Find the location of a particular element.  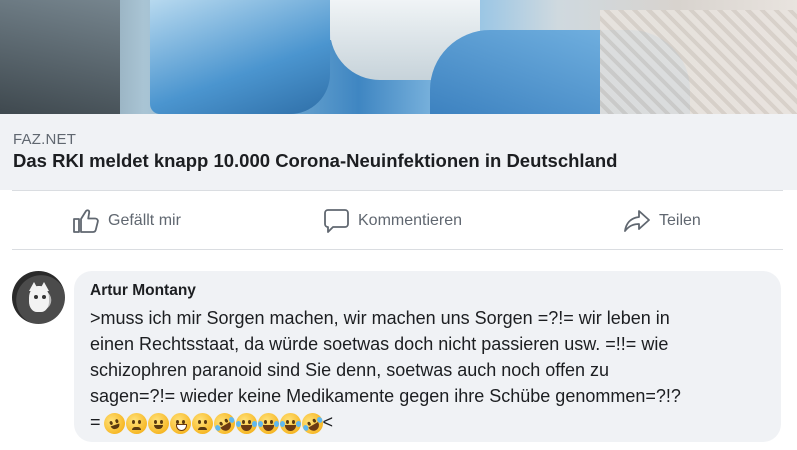

share-label: Teilen is located at coordinates (680, 220).